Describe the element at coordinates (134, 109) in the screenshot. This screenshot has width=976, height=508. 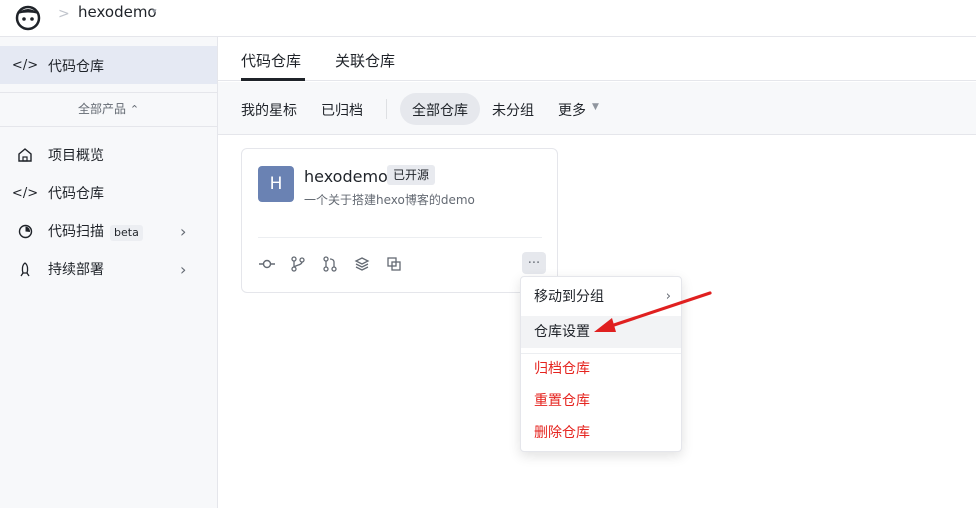
I see `chevron-up-icon: ⌃` at that location.